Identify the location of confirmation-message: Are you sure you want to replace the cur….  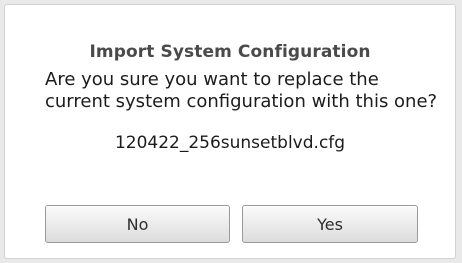
(241, 90).